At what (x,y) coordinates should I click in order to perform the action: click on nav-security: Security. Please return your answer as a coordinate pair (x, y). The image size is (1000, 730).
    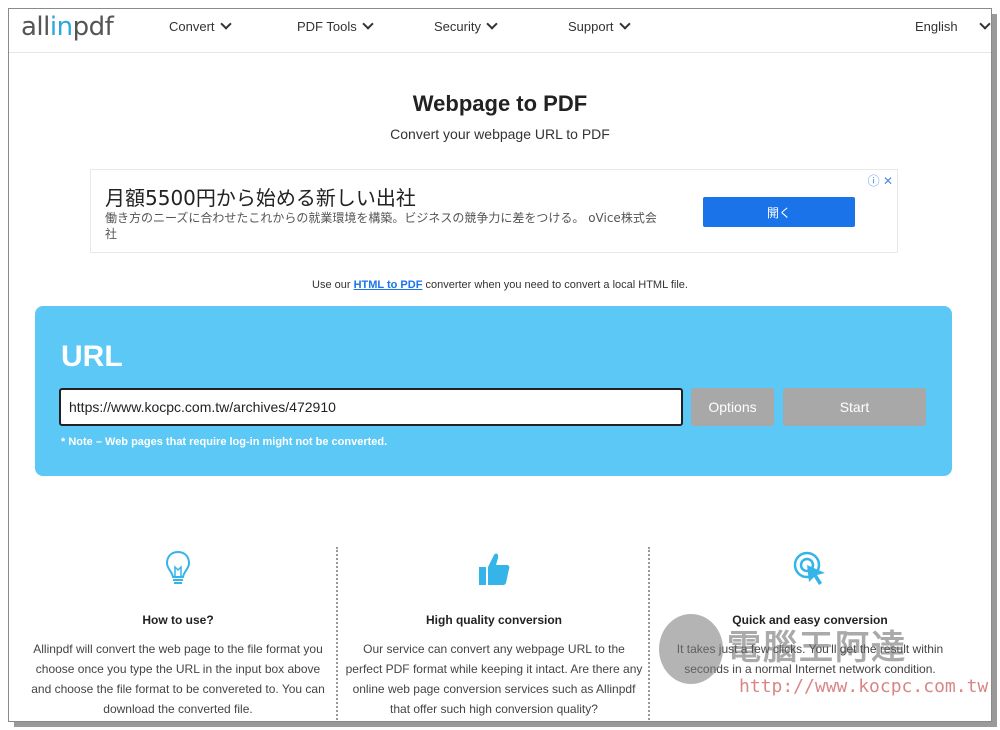
    Looking at the image, I should click on (466, 26).